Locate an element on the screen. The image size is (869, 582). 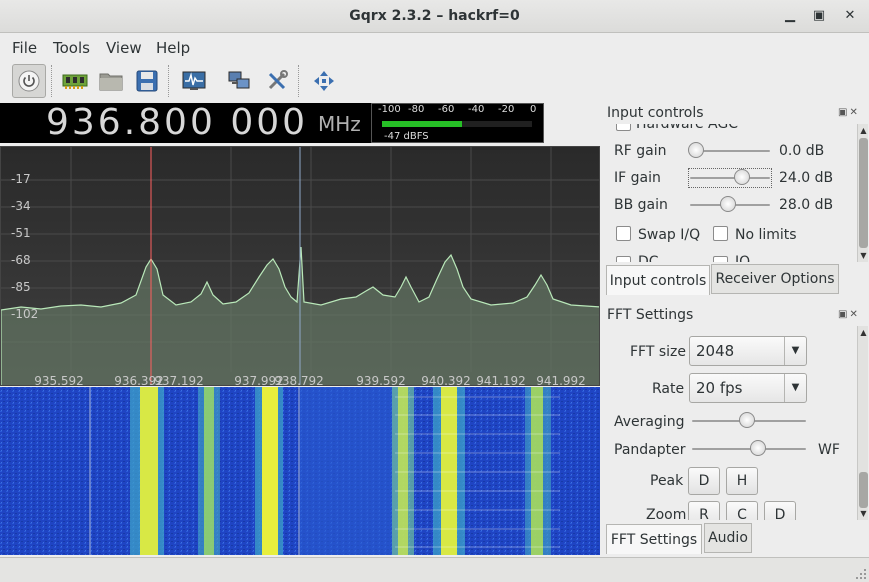
tools-icon is located at coordinates (278, 80).